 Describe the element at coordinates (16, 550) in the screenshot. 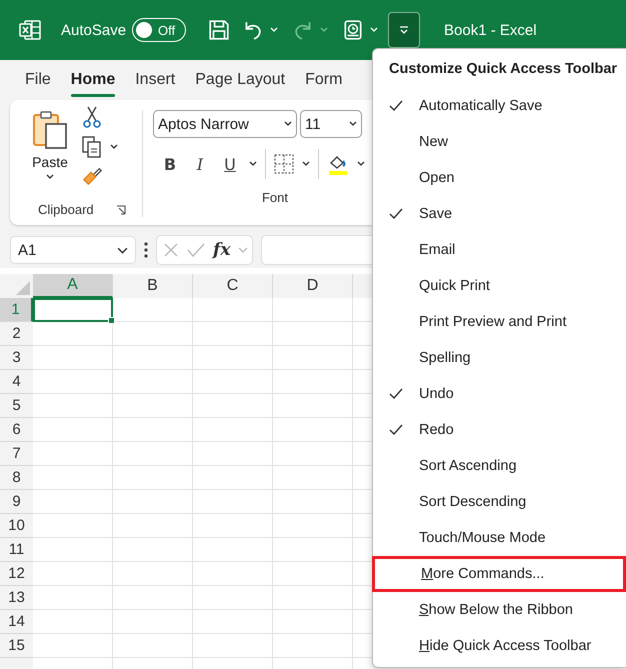

I see `row-header: 11` at that location.